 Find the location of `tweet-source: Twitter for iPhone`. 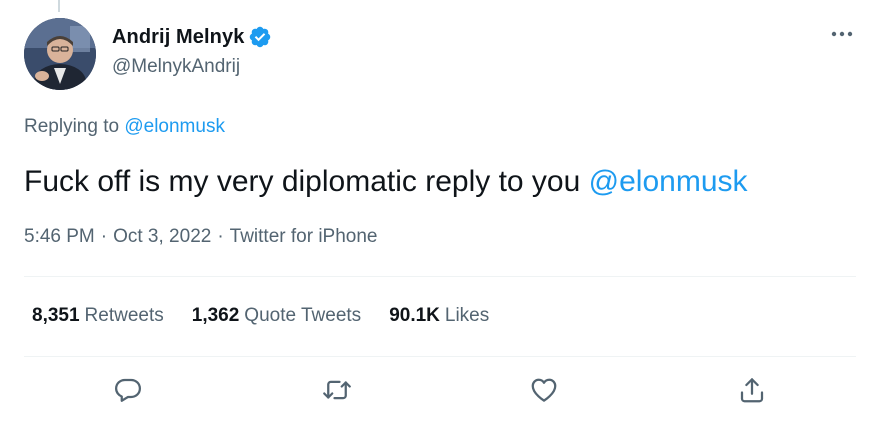

tweet-source: Twitter for iPhone is located at coordinates (304, 236).